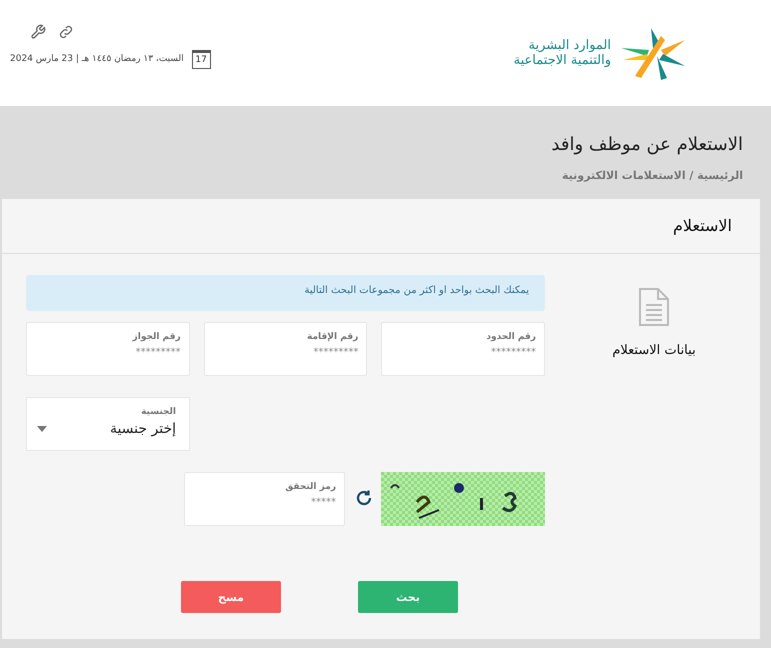 The width and height of the screenshot is (771, 648). I want to click on info-message: يمكنك البحث بواحد او اكثر من مجموعات البحث التالية, so click(285, 293).